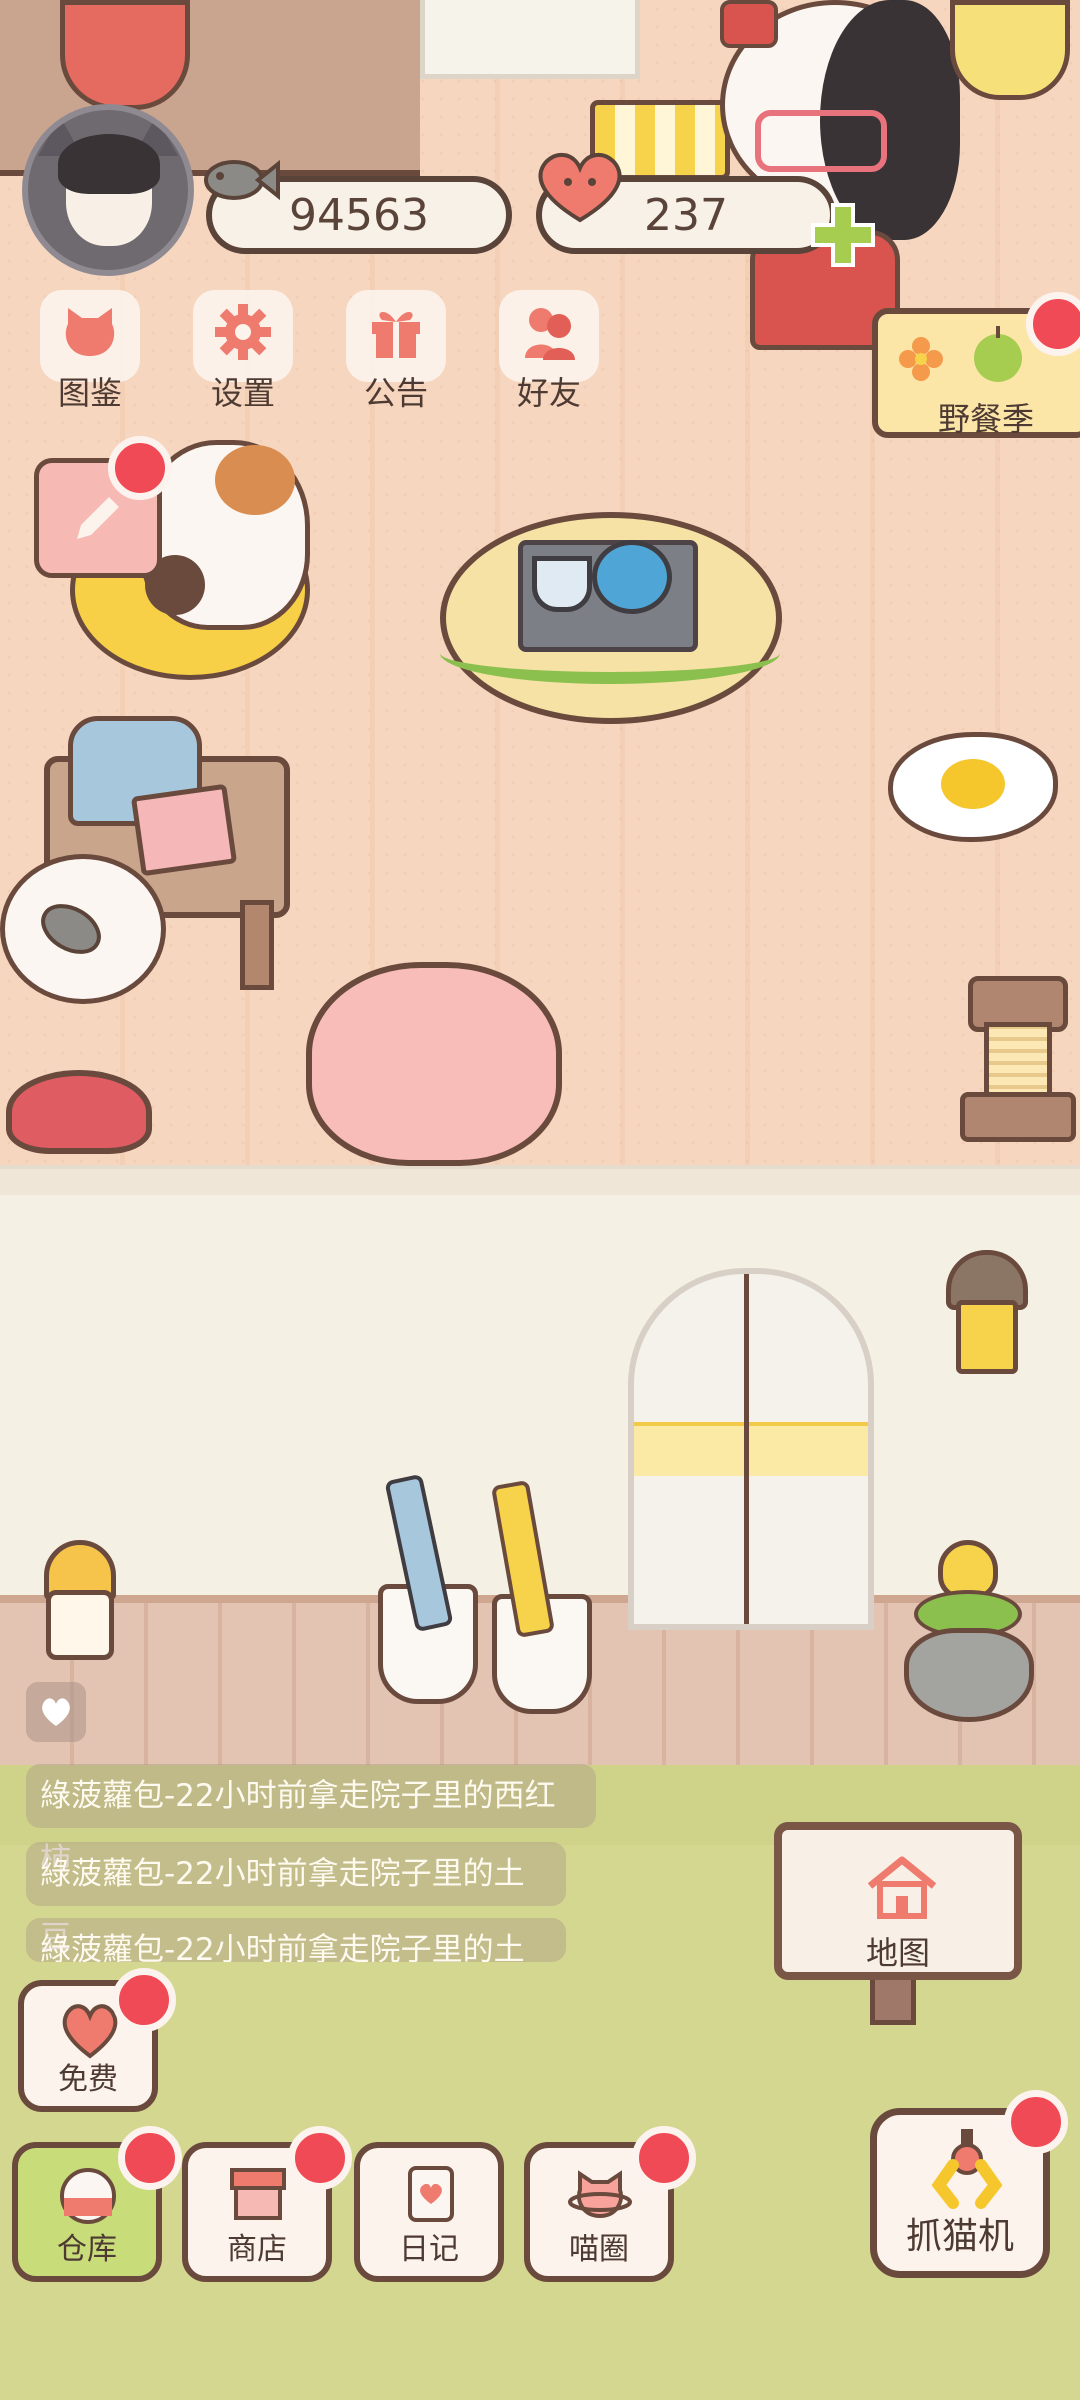  I want to click on friends-icon, so click(550, 334).